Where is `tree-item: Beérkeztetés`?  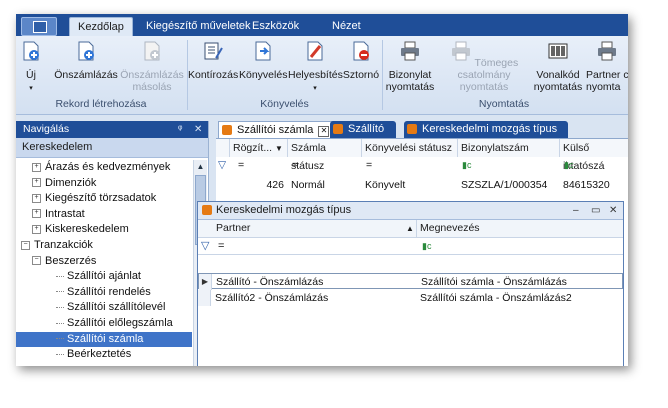
tree-item: Beérkeztetés is located at coordinates (104, 355).